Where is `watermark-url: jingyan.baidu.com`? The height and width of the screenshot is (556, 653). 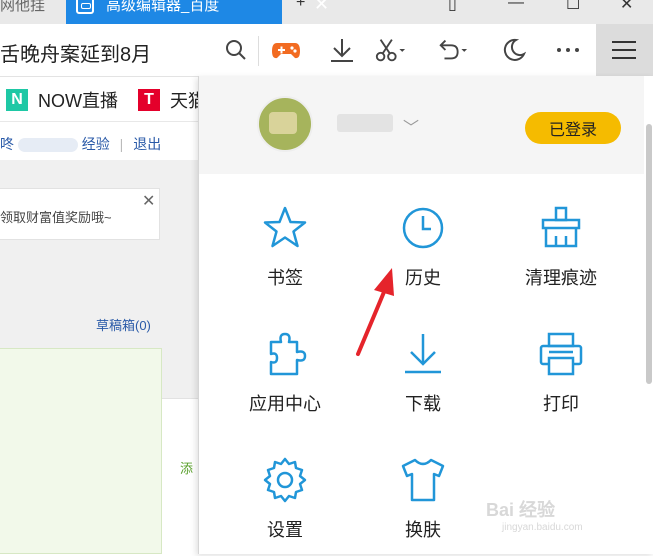
watermark-url: jingyan.baidu.com is located at coordinates (542, 527).